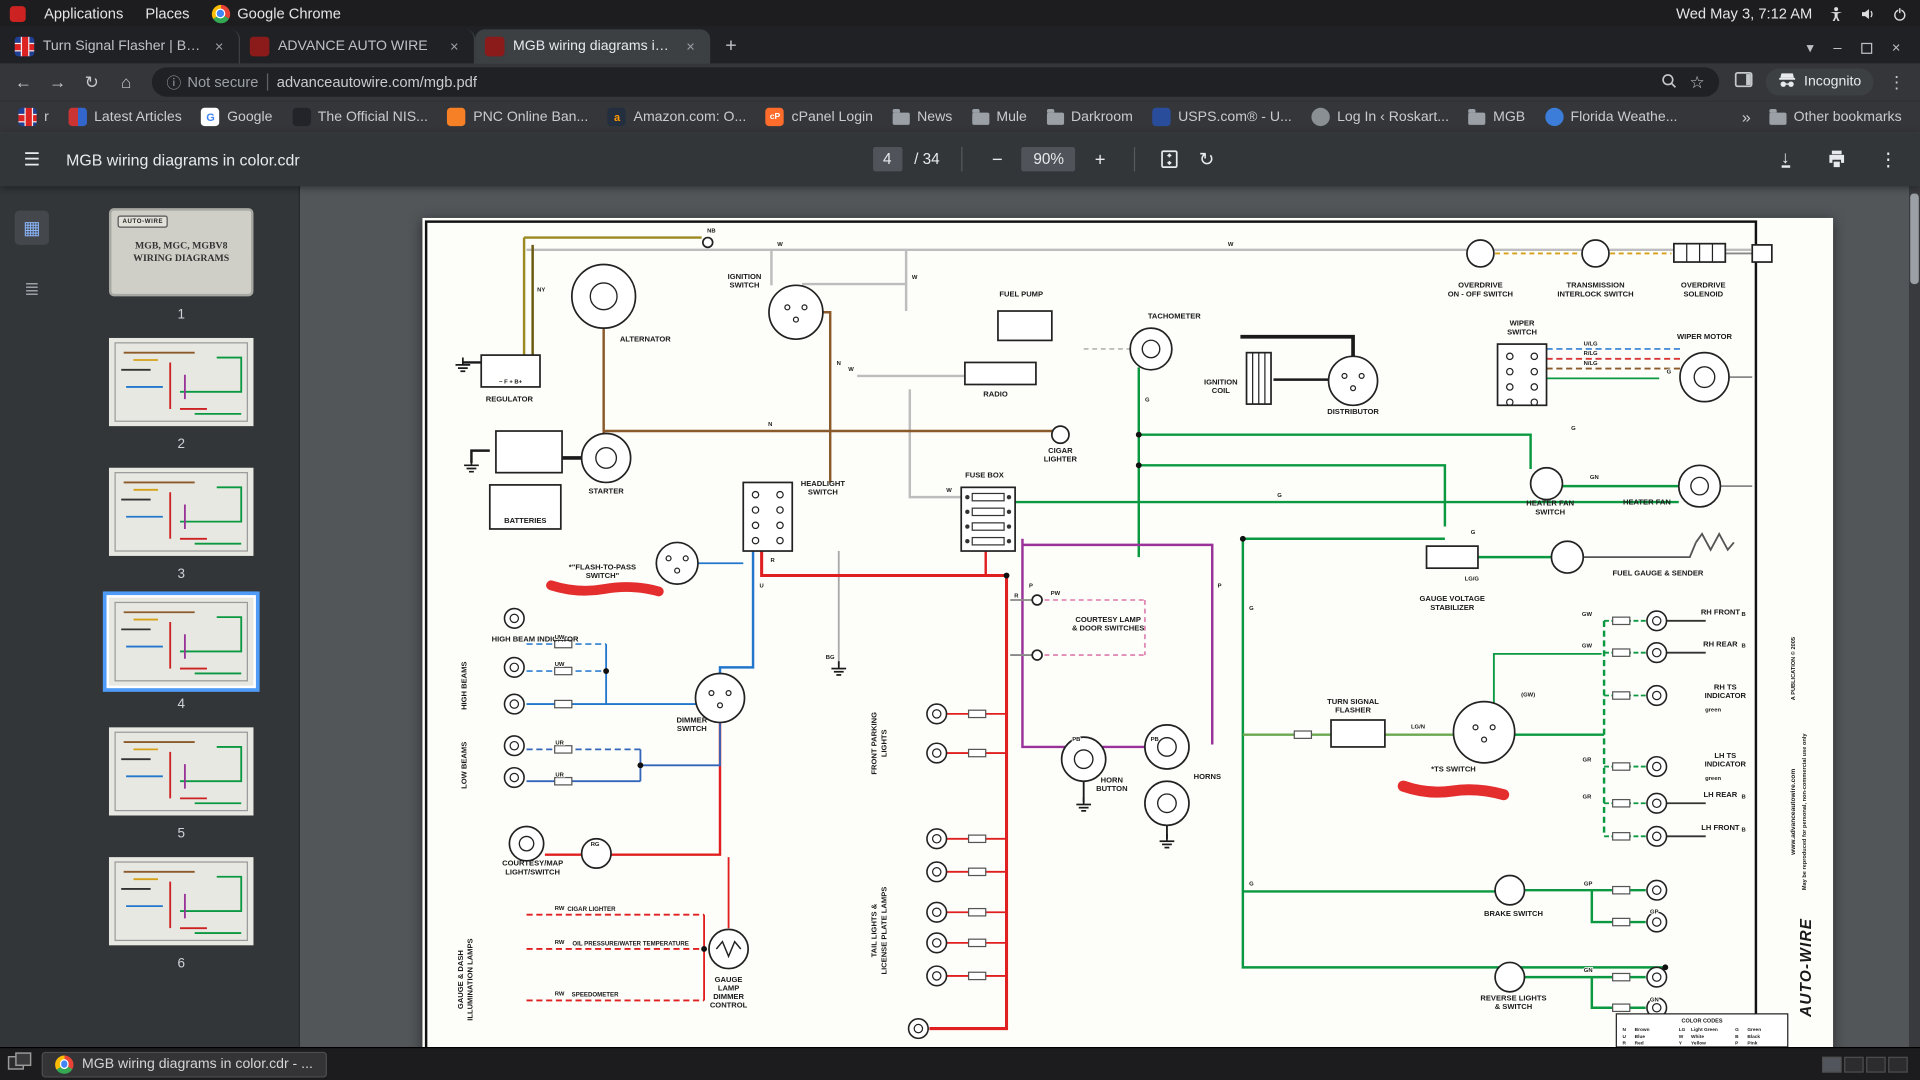  Describe the element at coordinates (31, 227) in the screenshot. I see `thumbnails-view-button: ▦` at that location.